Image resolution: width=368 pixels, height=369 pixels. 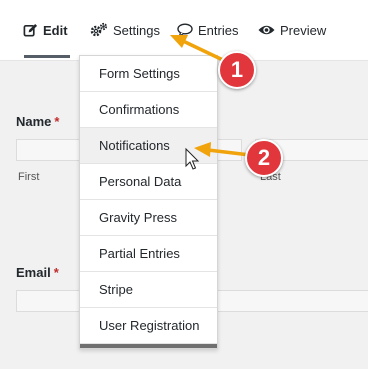 What do you see at coordinates (148, 74) in the screenshot?
I see `menu-item-form-settings: Form Settings` at bounding box center [148, 74].